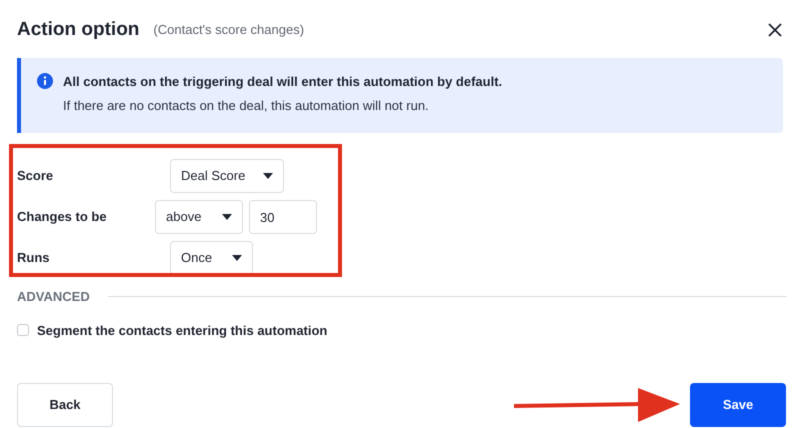 The width and height of the screenshot is (800, 428). Describe the element at coordinates (775, 30) in the screenshot. I see `close-icon` at that location.